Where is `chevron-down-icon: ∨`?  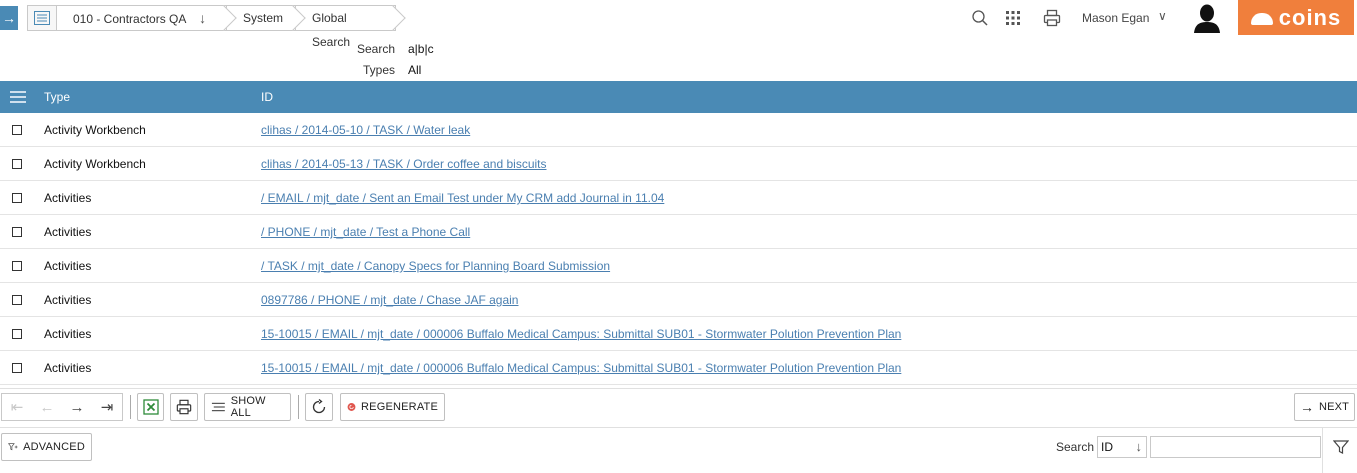 chevron-down-icon: ∨ is located at coordinates (1162, 16).